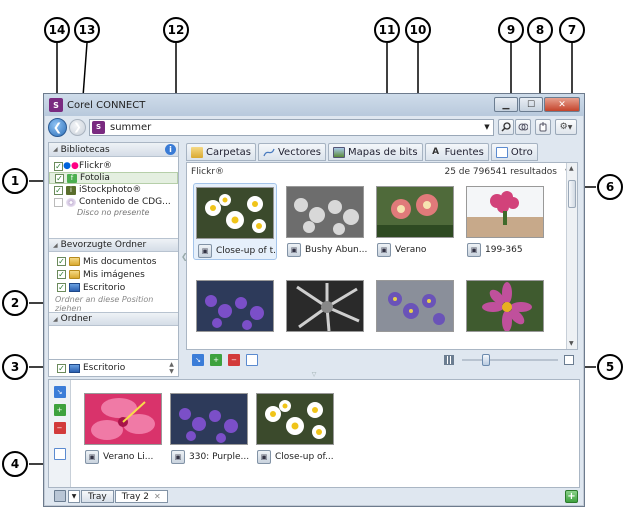 This screenshot has width=627, height=524. I want to click on close-button: ✕, so click(562, 104).